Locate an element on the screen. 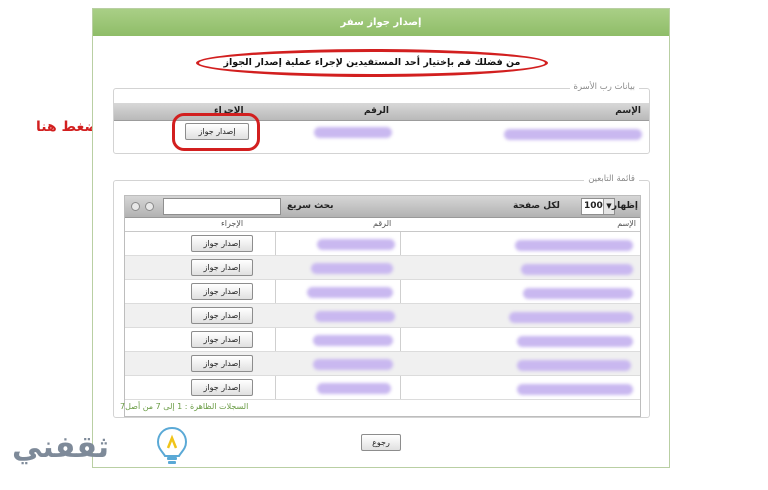  show-label: إظهار is located at coordinates (624, 206).